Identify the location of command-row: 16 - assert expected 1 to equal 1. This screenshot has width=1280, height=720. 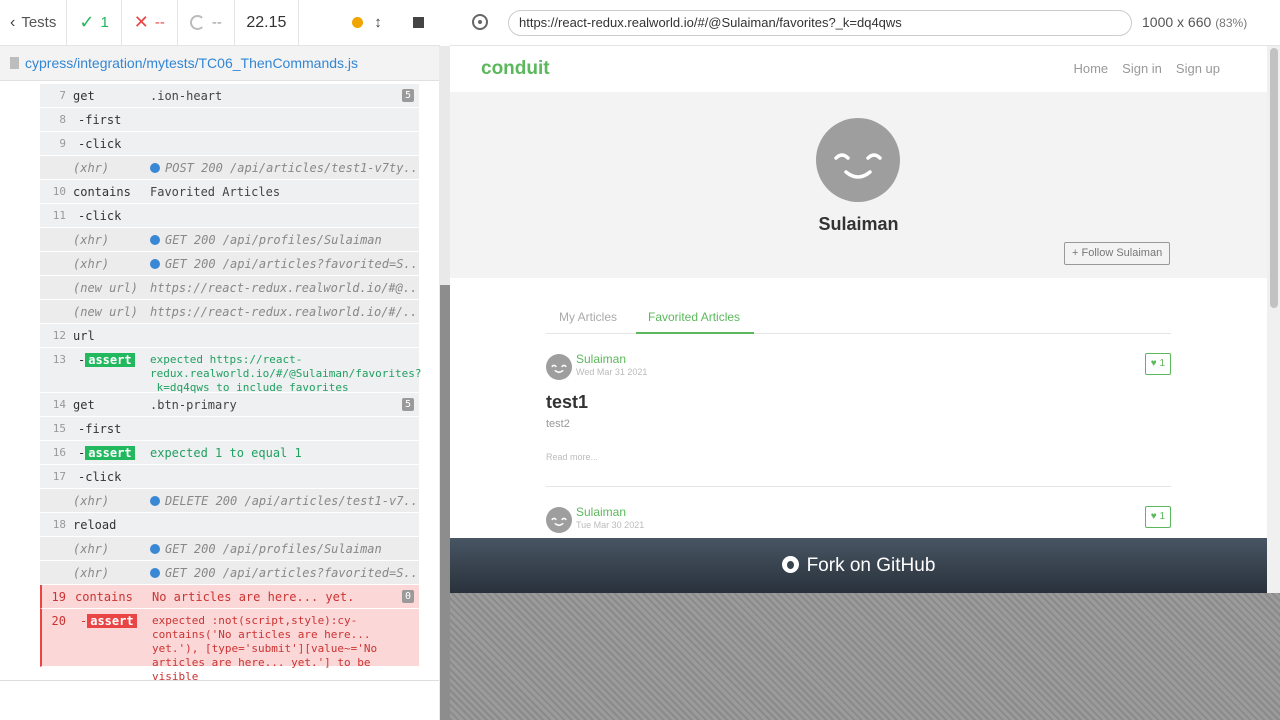
(229, 453).